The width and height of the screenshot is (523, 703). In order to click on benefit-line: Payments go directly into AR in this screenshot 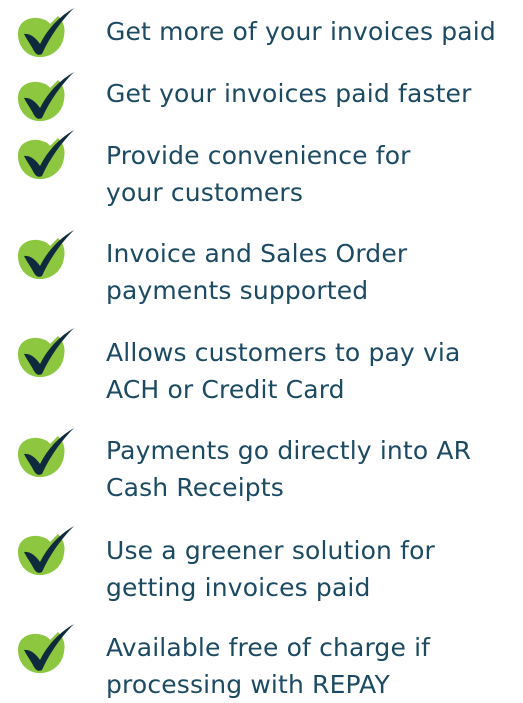, I will do `click(289, 450)`.